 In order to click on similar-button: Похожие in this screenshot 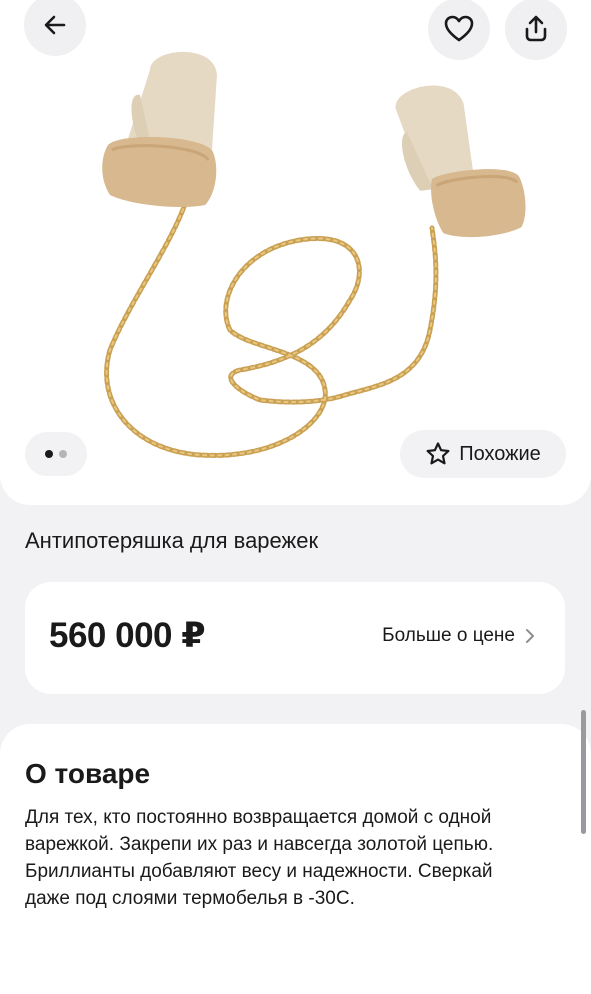, I will do `click(483, 454)`.